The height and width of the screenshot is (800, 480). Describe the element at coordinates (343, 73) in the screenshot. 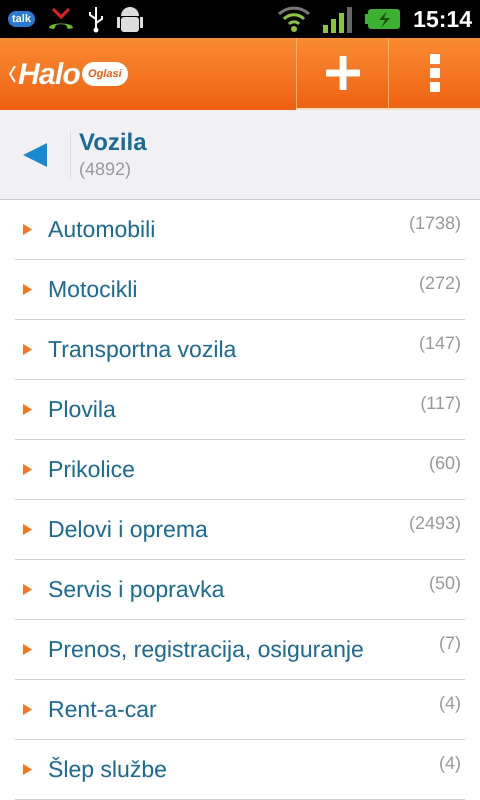

I see `plus-icon` at that location.